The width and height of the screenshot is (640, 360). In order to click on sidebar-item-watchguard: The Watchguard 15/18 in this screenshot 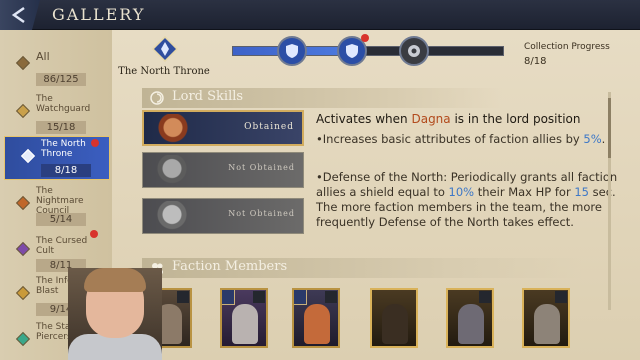, I will do `click(52, 114)`.